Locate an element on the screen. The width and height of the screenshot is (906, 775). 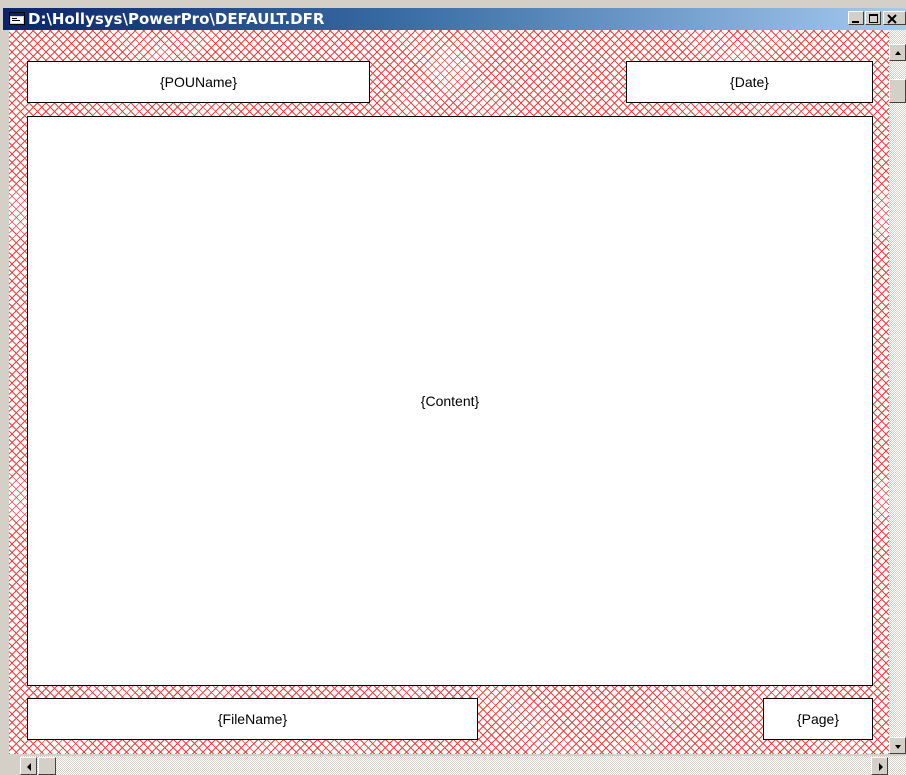
horizontal-scrollbar is located at coordinates (463, 765).